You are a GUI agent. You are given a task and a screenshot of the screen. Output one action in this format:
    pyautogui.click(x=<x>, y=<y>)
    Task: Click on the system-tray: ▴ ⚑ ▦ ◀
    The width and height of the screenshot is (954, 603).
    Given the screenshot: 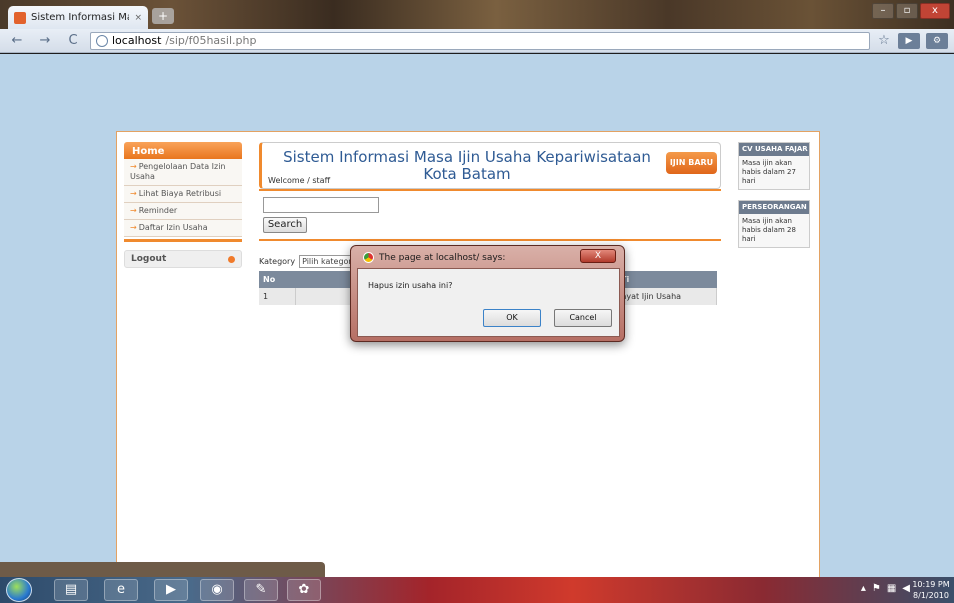 What is the action you would take?
    pyautogui.click(x=885, y=588)
    